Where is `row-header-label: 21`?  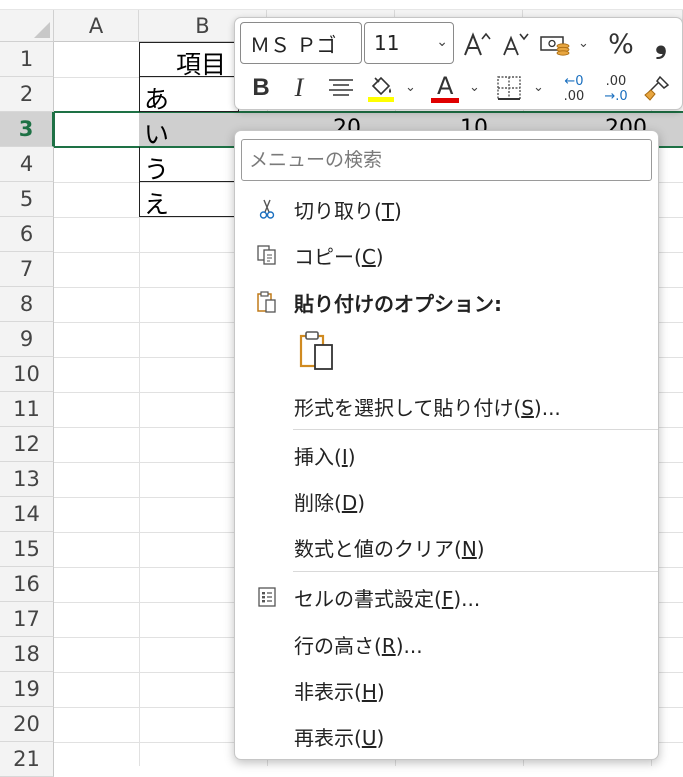 row-header-label: 21 is located at coordinates (26, 759).